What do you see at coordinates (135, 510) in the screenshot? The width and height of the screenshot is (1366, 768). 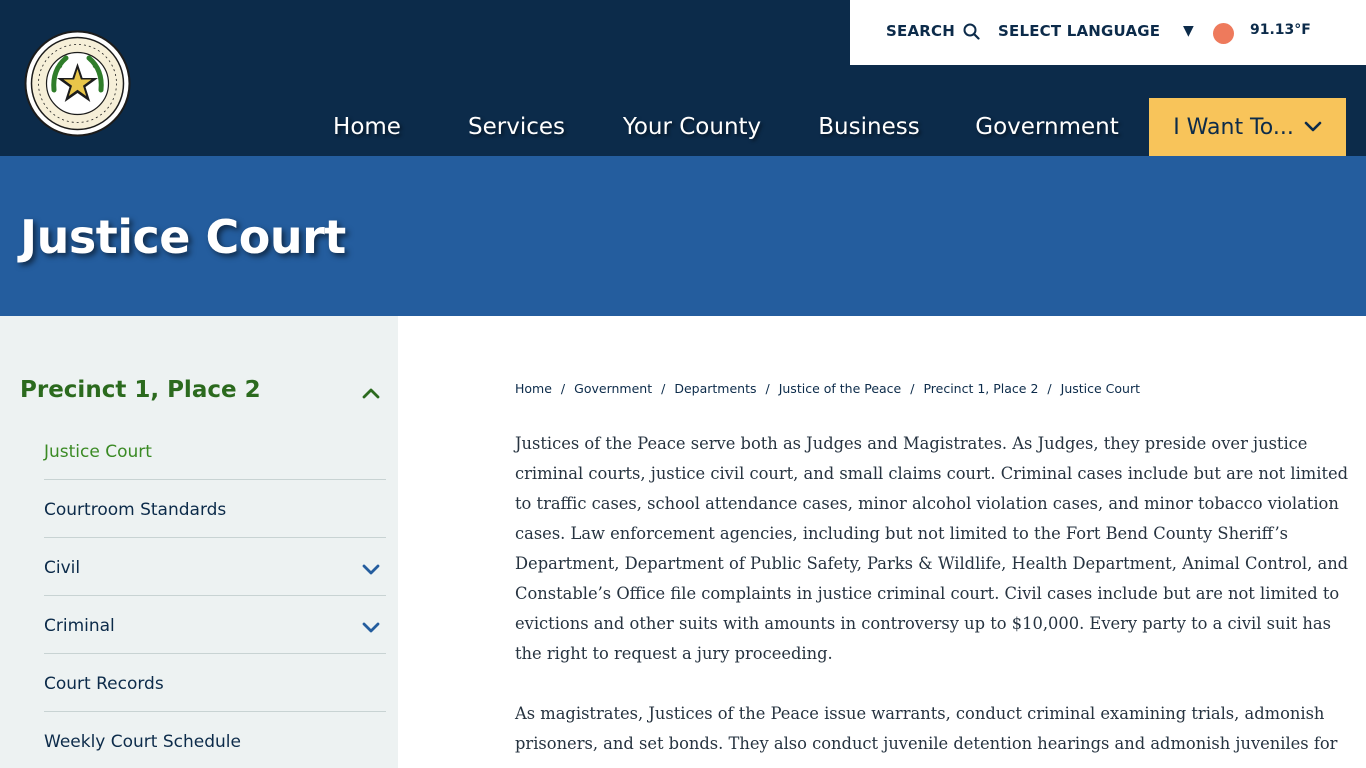 I see `sidebar-item-label: Courtroom Standards` at bounding box center [135, 510].